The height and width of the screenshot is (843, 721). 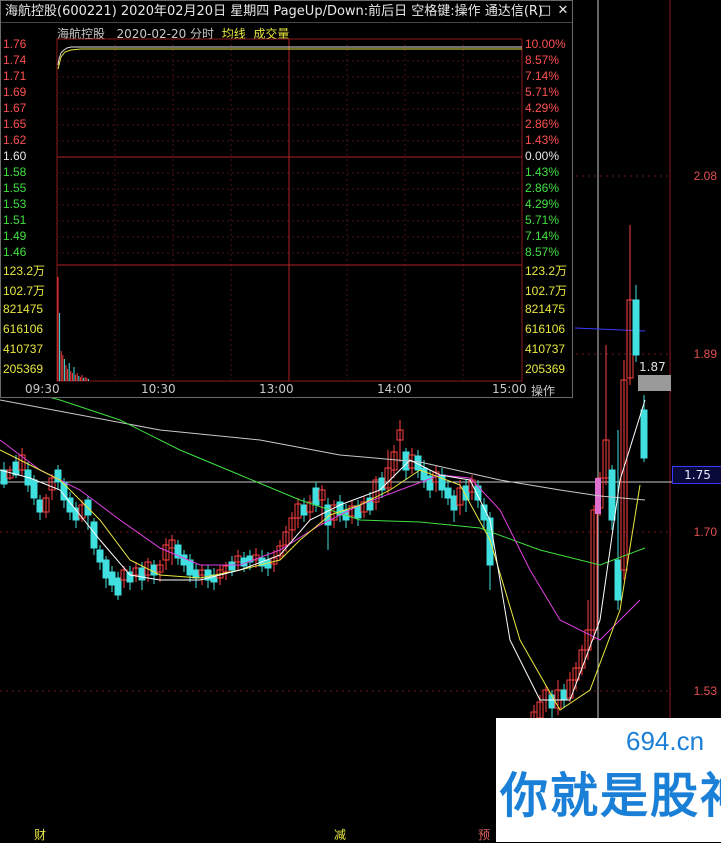 I want to click on price-axis-label: 1.70, so click(x=705, y=532).